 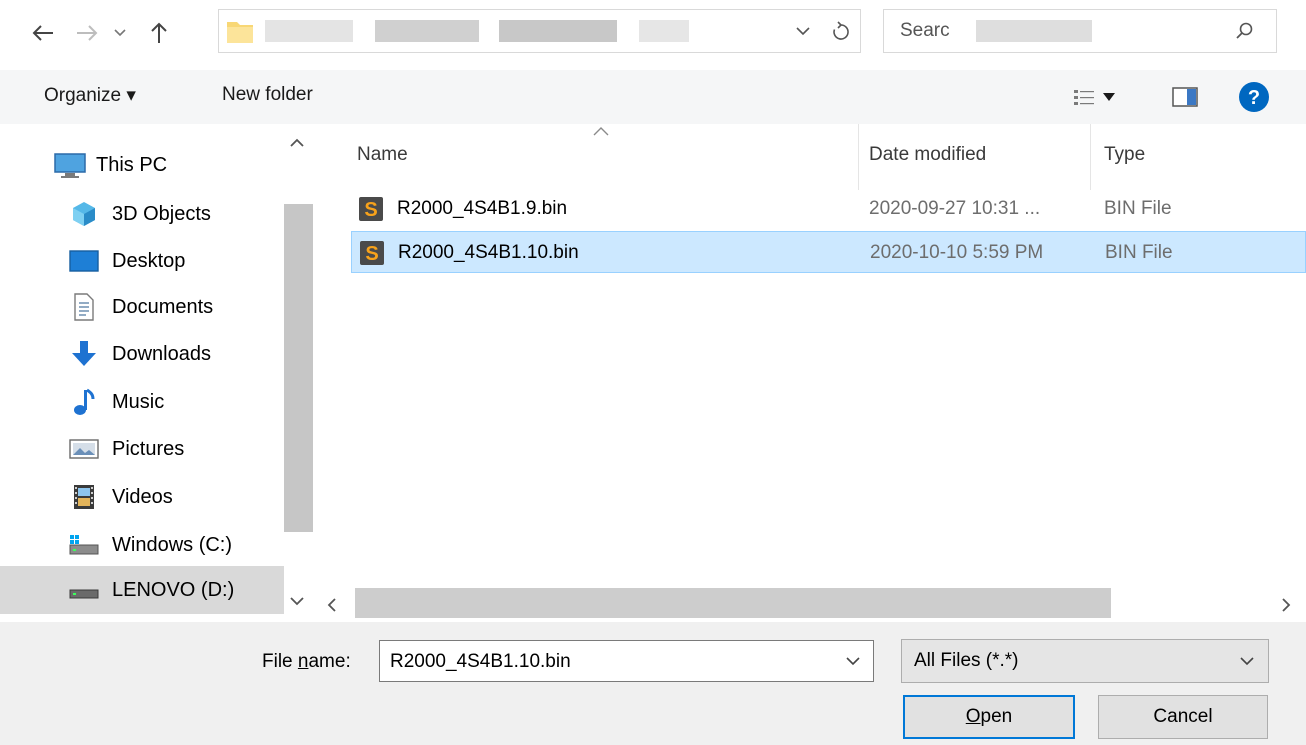 What do you see at coordinates (138, 401) in the screenshot?
I see `sidebar-item-label: Music` at bounding box center [138, 401].